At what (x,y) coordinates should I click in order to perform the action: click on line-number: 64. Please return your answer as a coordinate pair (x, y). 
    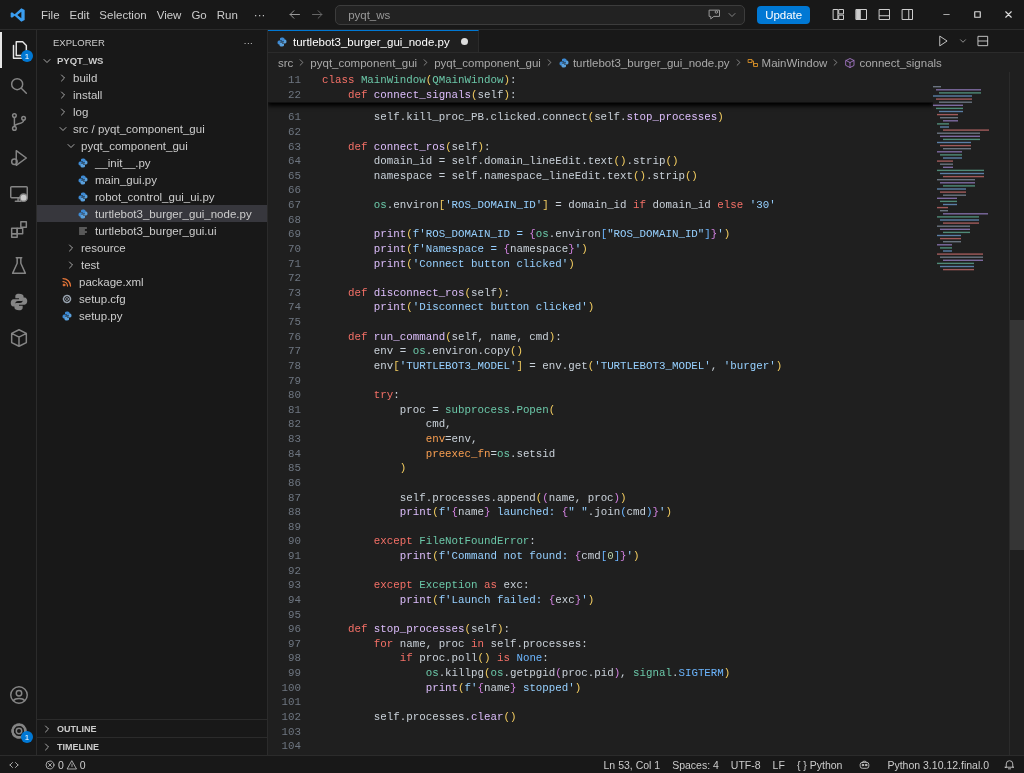
    Looking at the image, I should click on (294, 161).